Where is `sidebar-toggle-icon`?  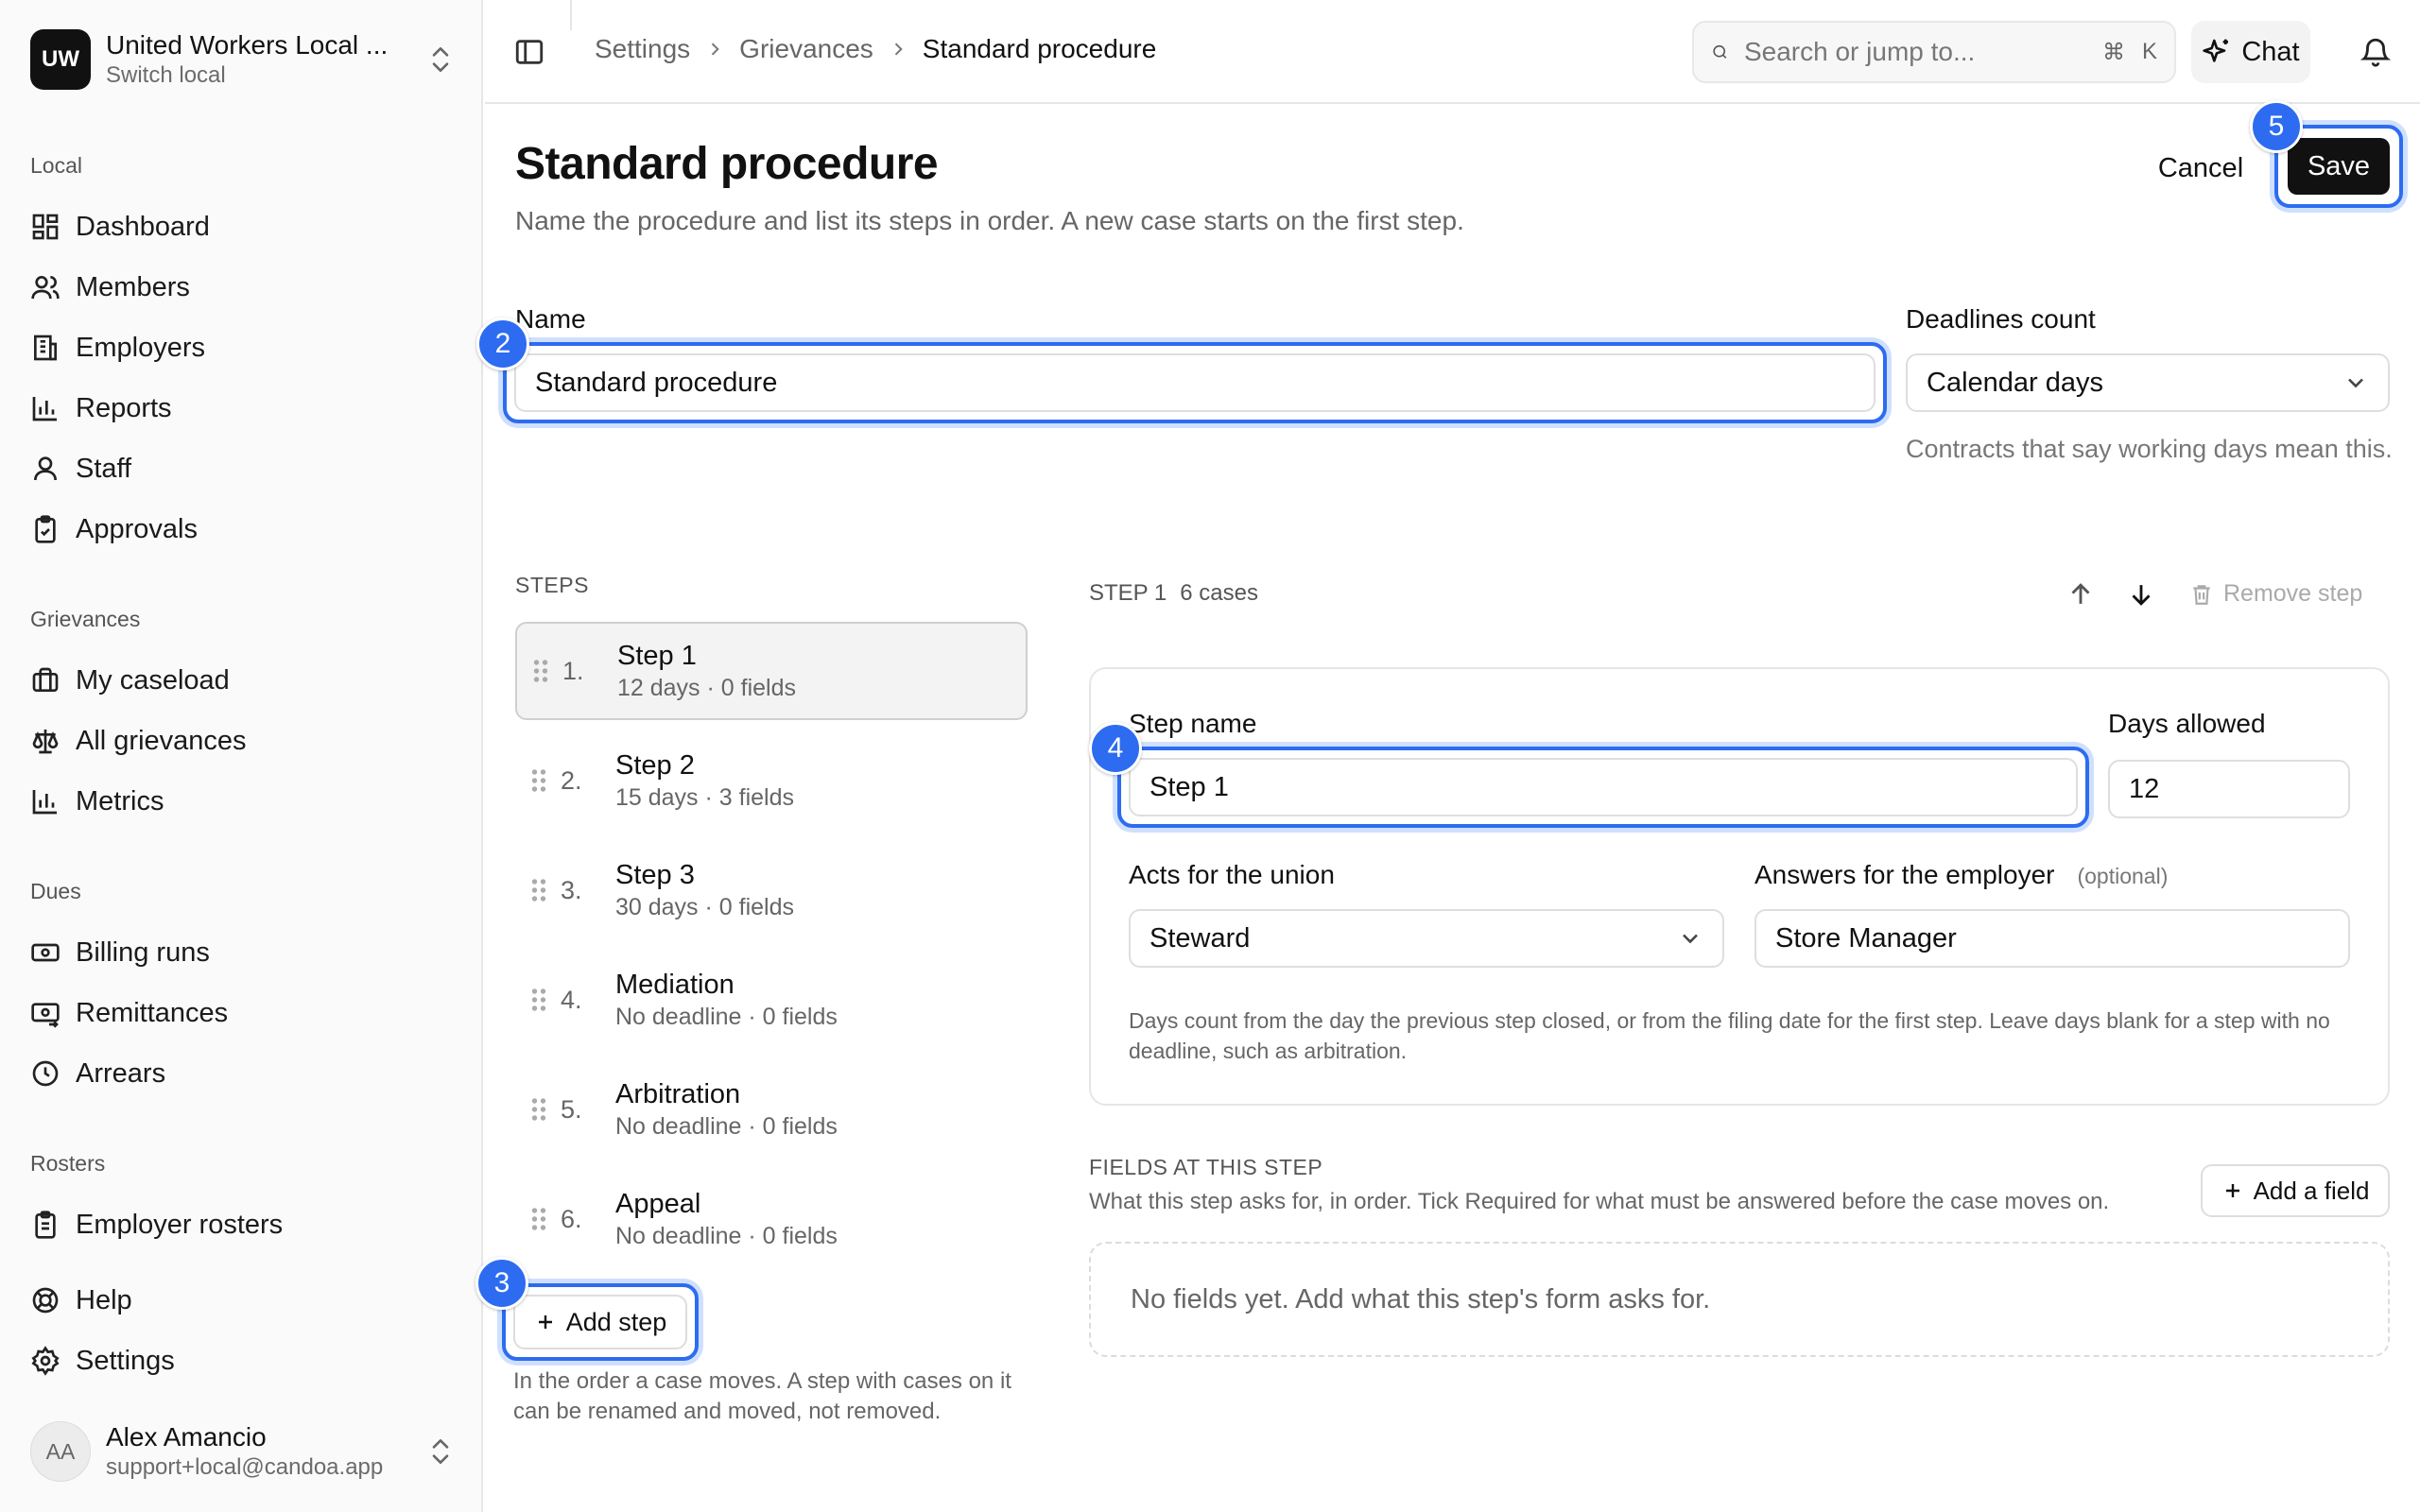
sidebar-toggle-icon is located at coordinates (529, 52).